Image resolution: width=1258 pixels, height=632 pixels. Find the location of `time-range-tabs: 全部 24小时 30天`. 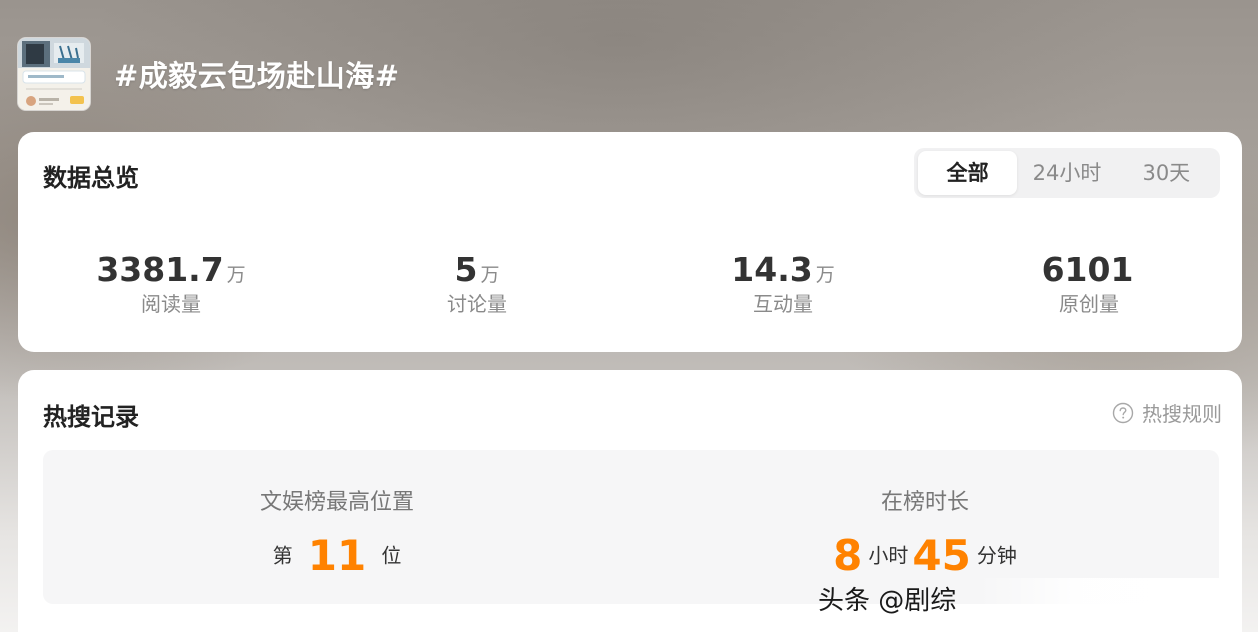

time-range-tabs: 全部 24小时 30天 is located at coordinates (1067, 173).